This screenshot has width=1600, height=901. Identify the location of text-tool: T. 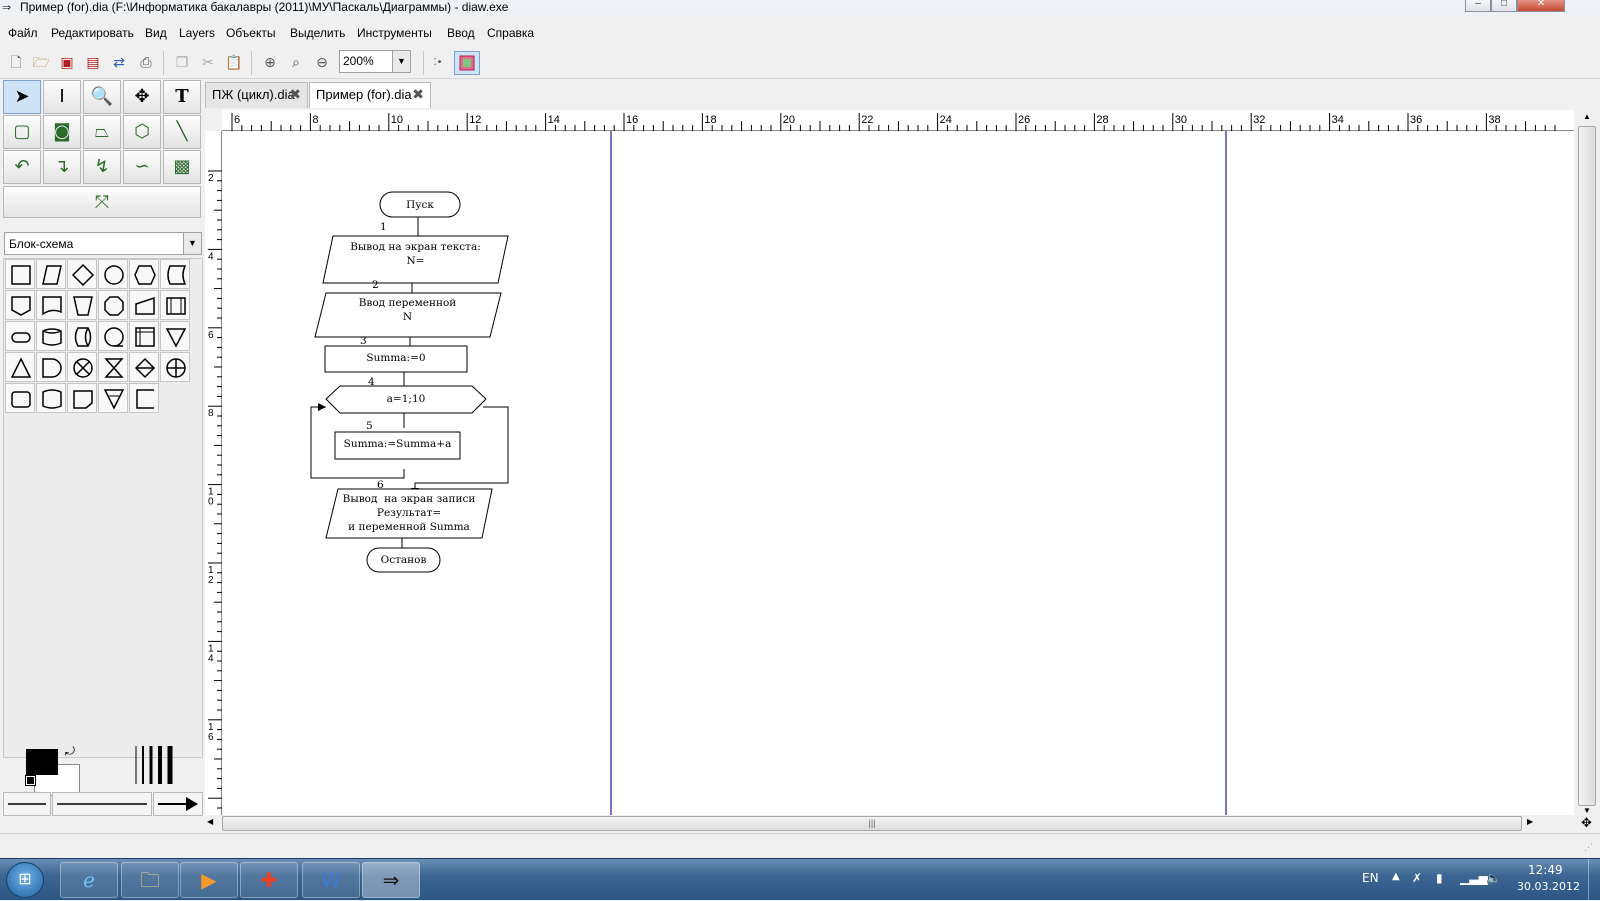
(182, 97).